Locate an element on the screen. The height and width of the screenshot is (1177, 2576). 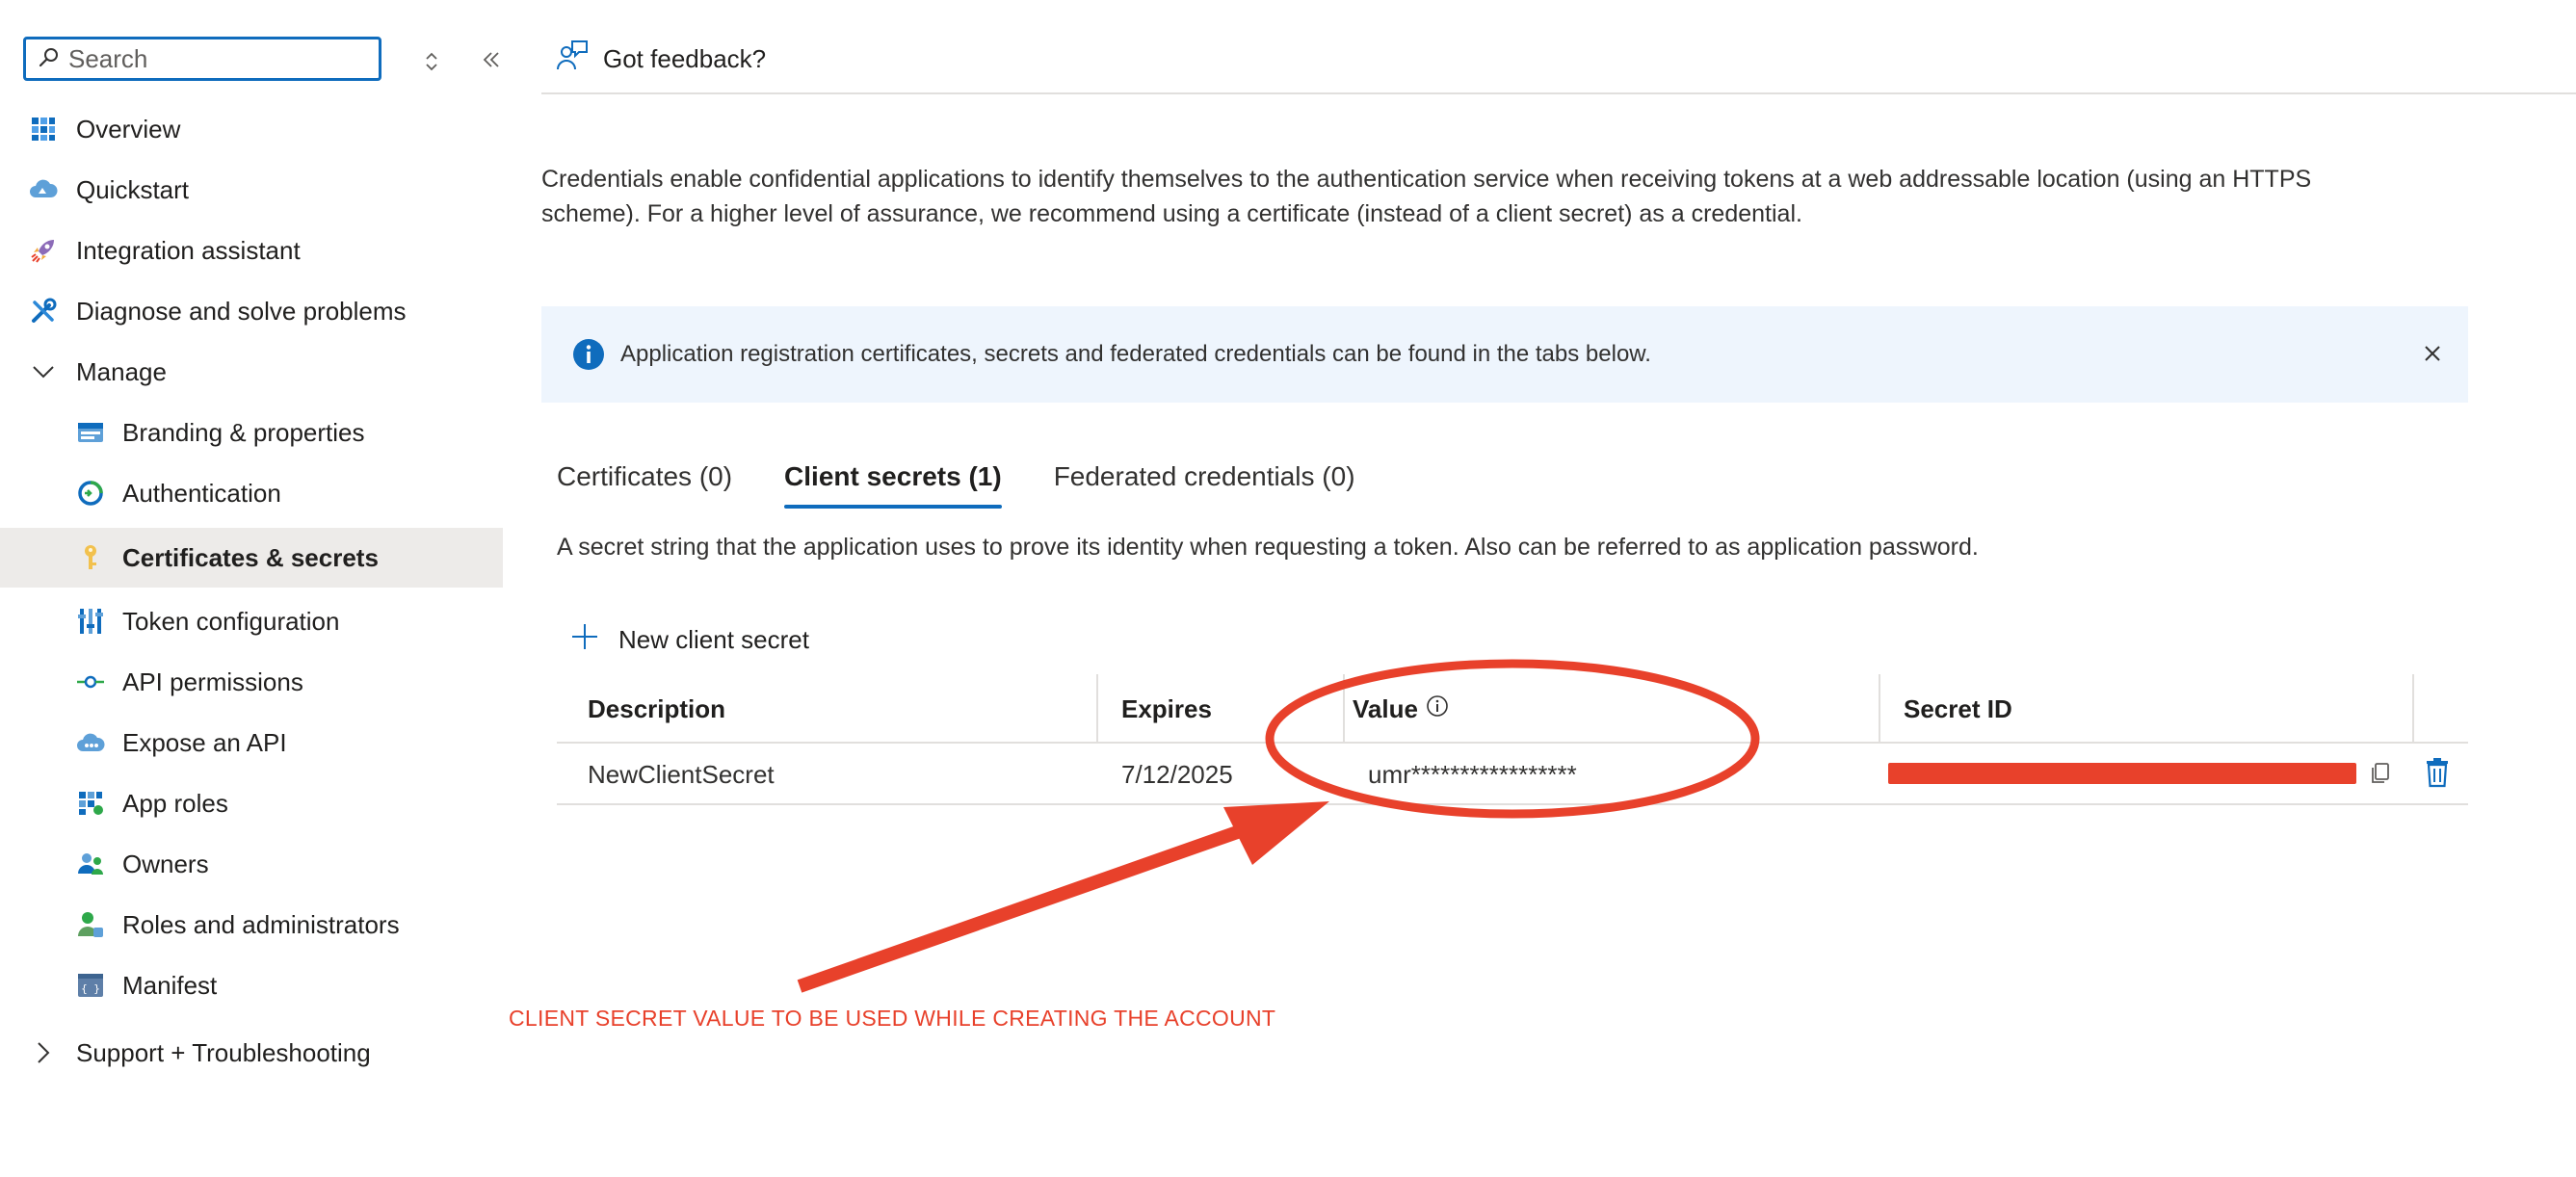
cloud-quickstart-icon is located at coordinates (43, 189).